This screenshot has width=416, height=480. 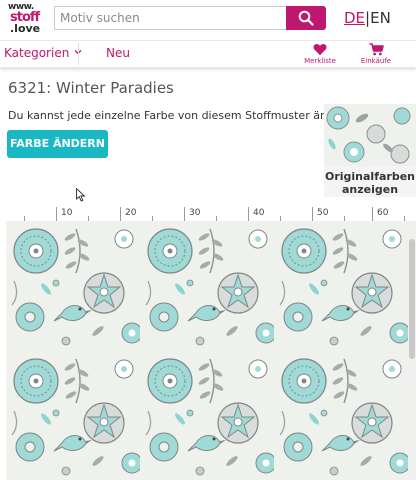 I want to click on categories-menu: Kategorien, so click(x=43, y=53).